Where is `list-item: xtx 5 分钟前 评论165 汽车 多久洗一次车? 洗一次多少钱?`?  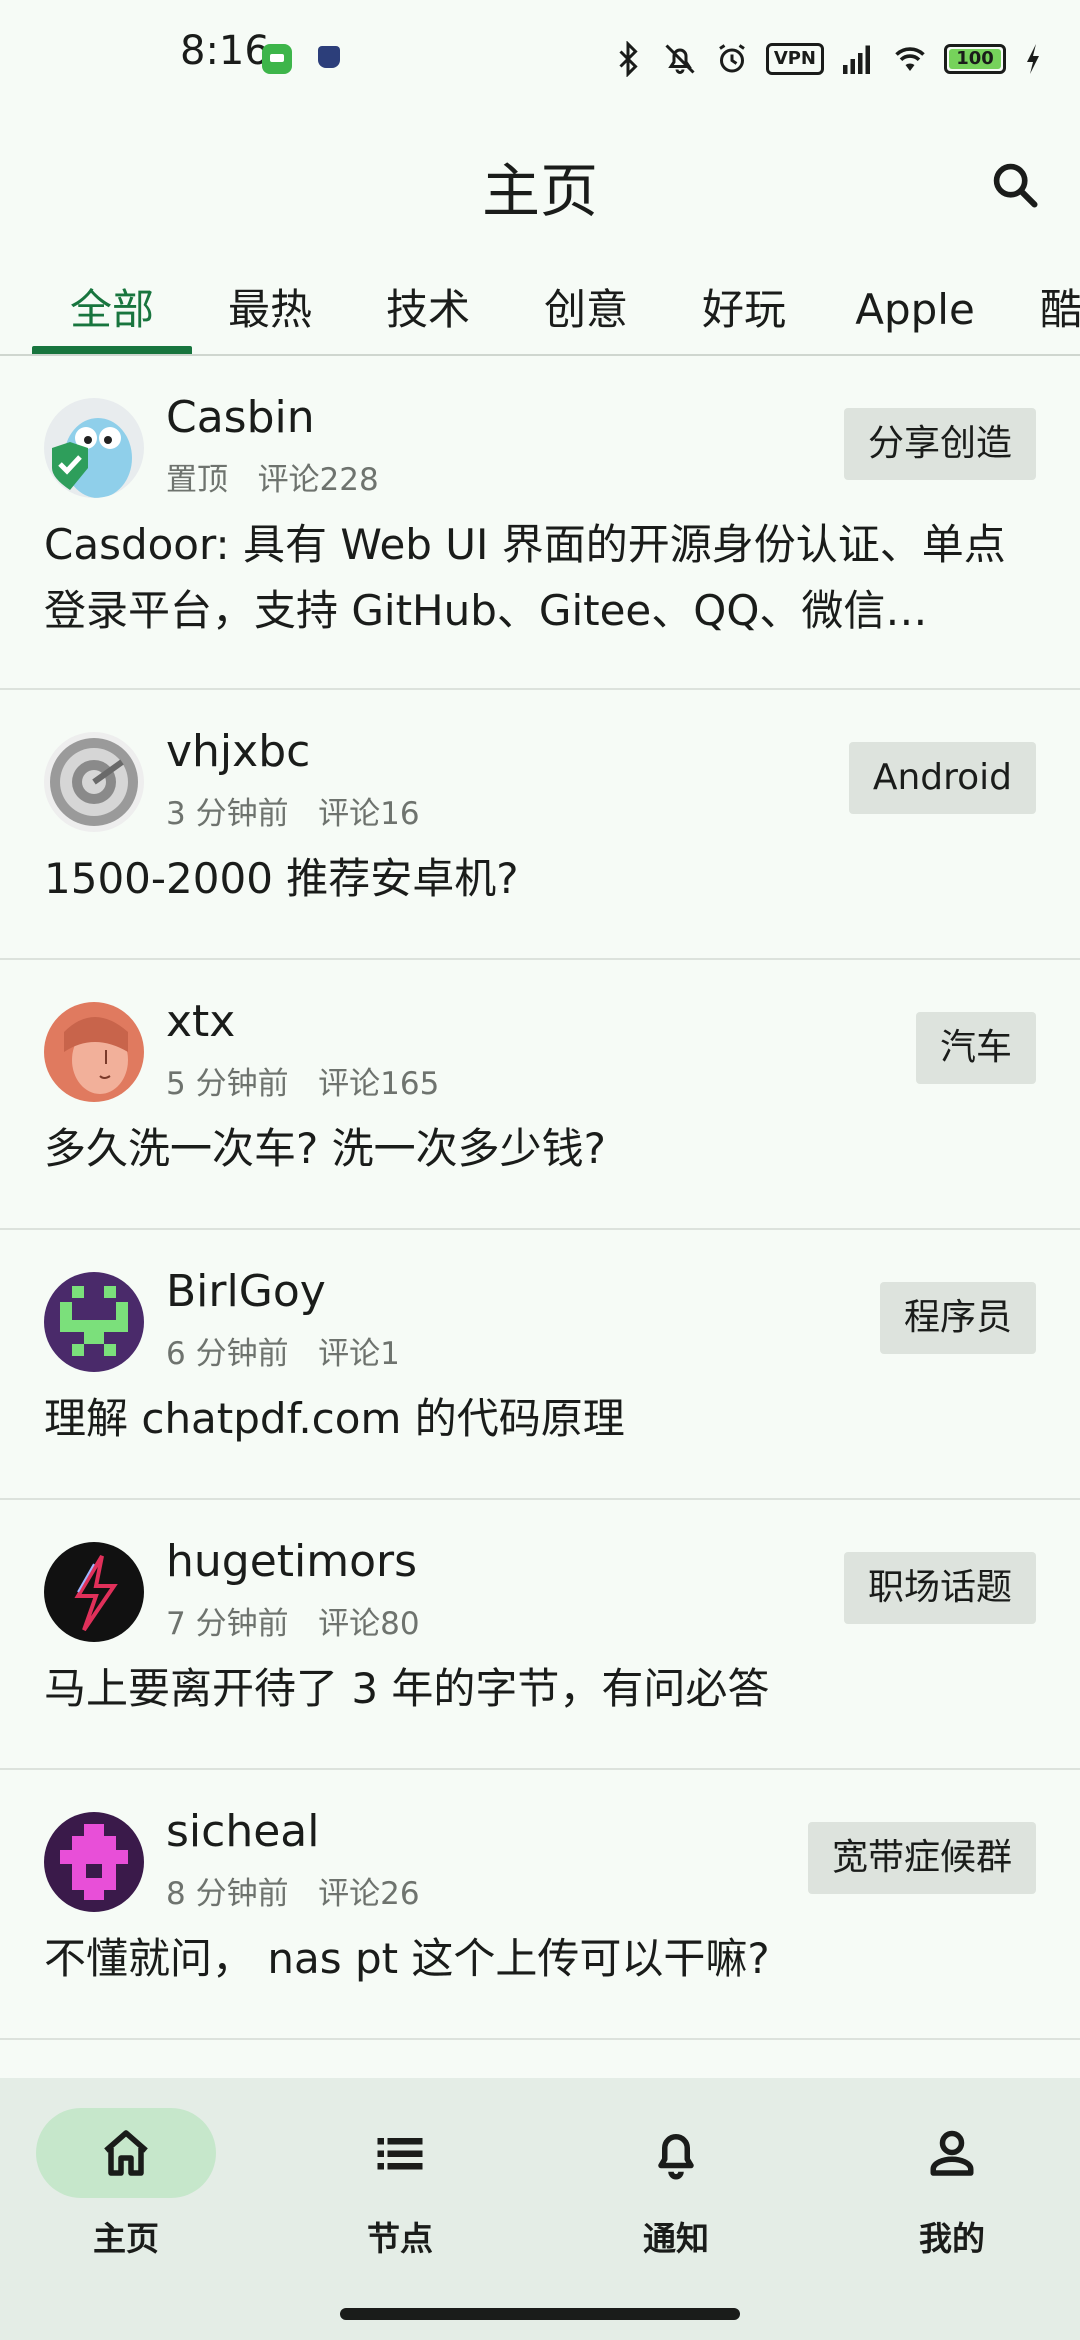 list-item: xtx 5 分钟前 评论165 汽车 多久洗一次车? 洗一次多少钱? is located at coordinates (540, 1095).